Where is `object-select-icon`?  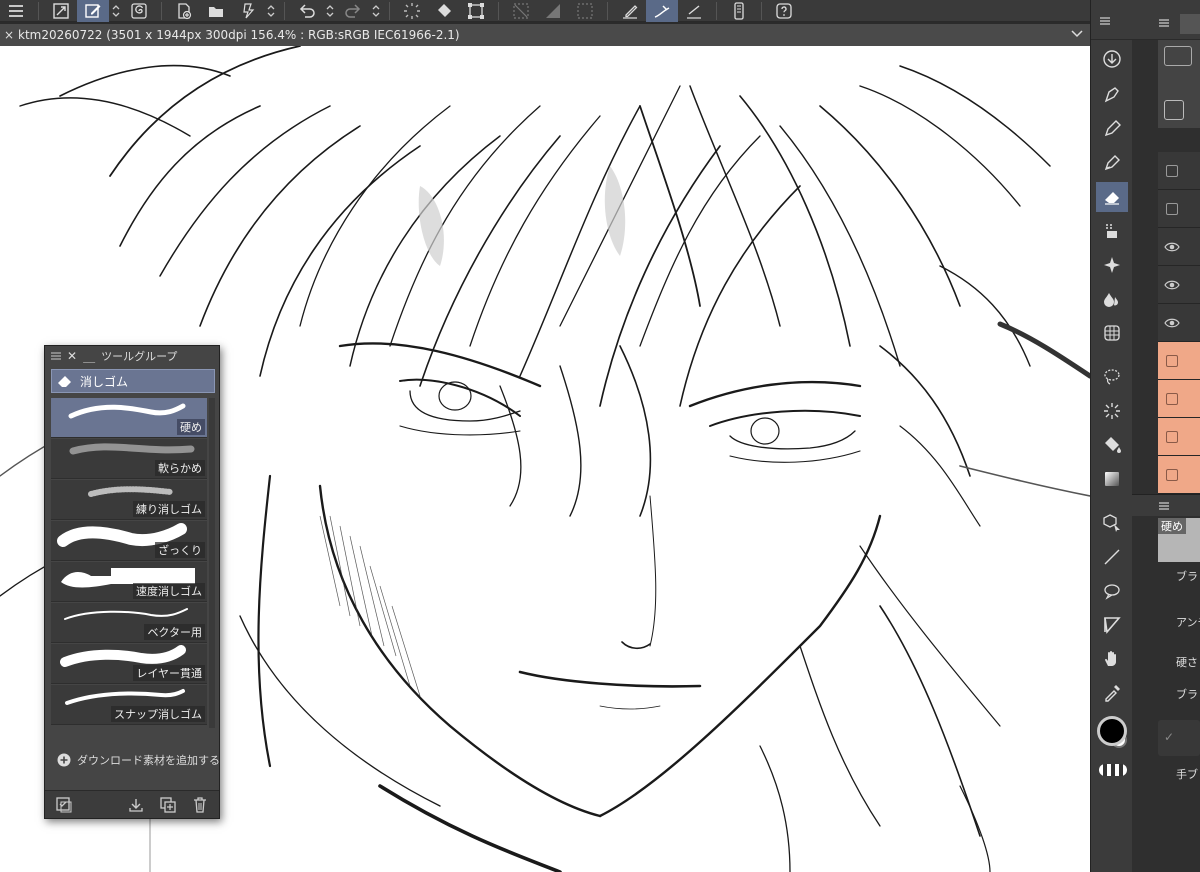 object-select-icon is located at coordinates (1112, 523).